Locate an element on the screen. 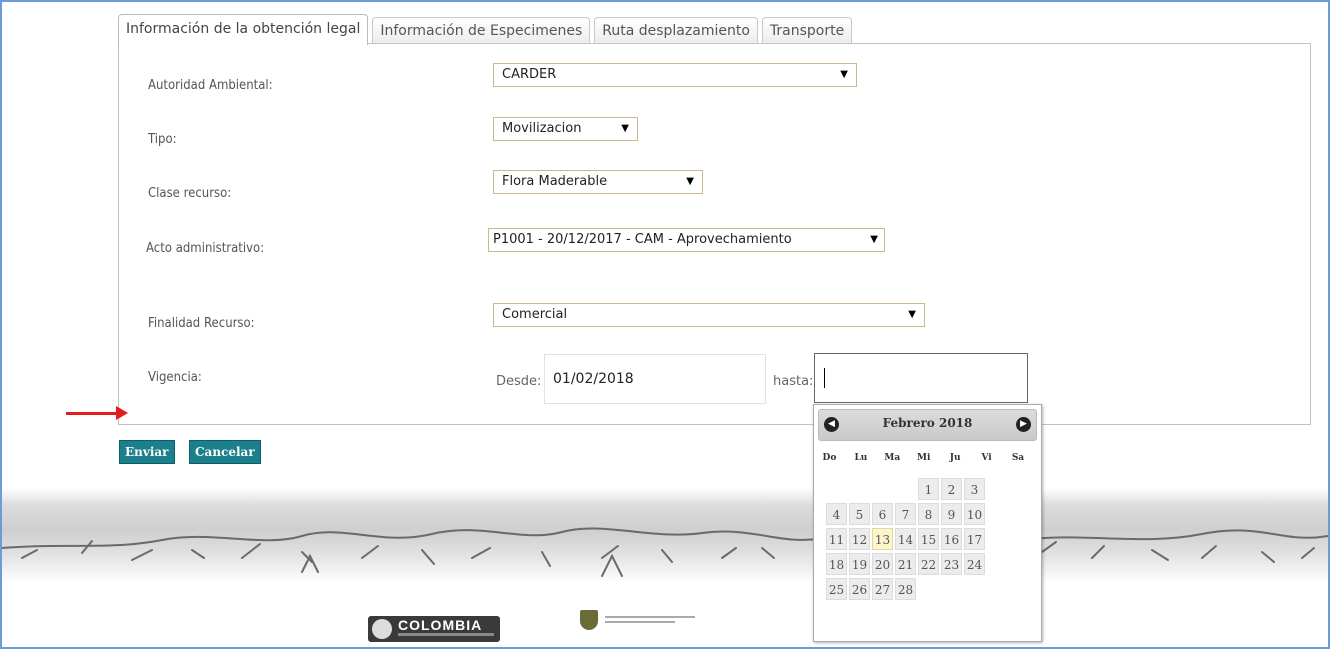  submit-button: Enviar is located at coordinates (147, 452).